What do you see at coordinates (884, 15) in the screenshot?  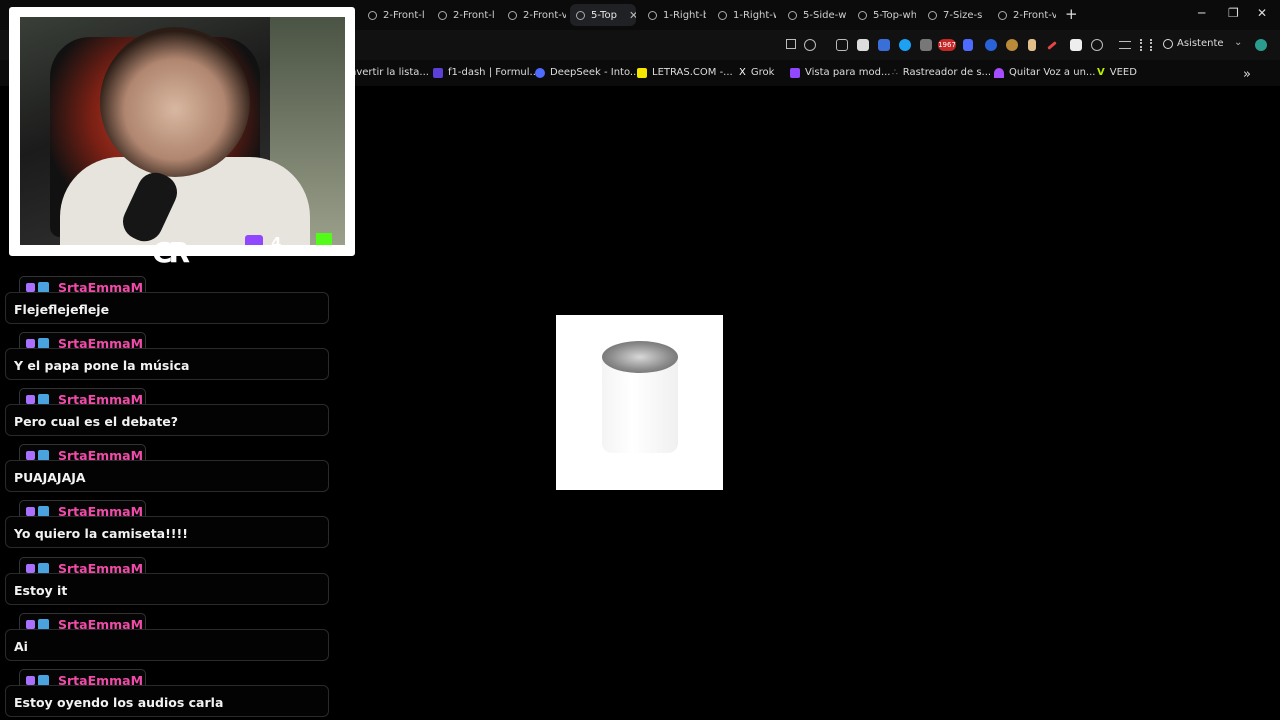 I see `browser-tab: 5-Top-wh` at bounding box center [884, 15].